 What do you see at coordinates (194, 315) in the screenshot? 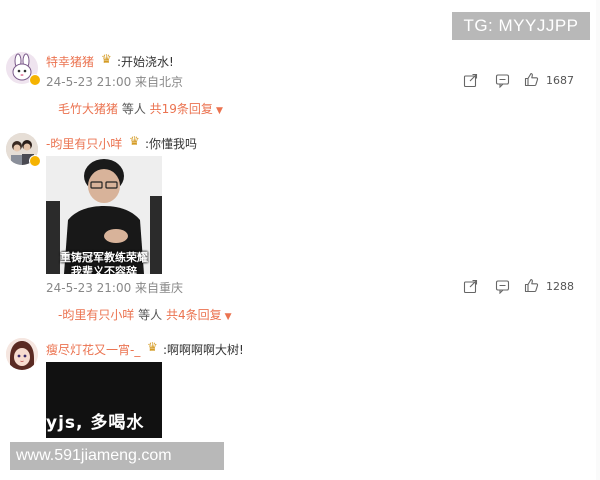
I see `reply-count-link: 共4条回复` at bounding box center [194, 315].